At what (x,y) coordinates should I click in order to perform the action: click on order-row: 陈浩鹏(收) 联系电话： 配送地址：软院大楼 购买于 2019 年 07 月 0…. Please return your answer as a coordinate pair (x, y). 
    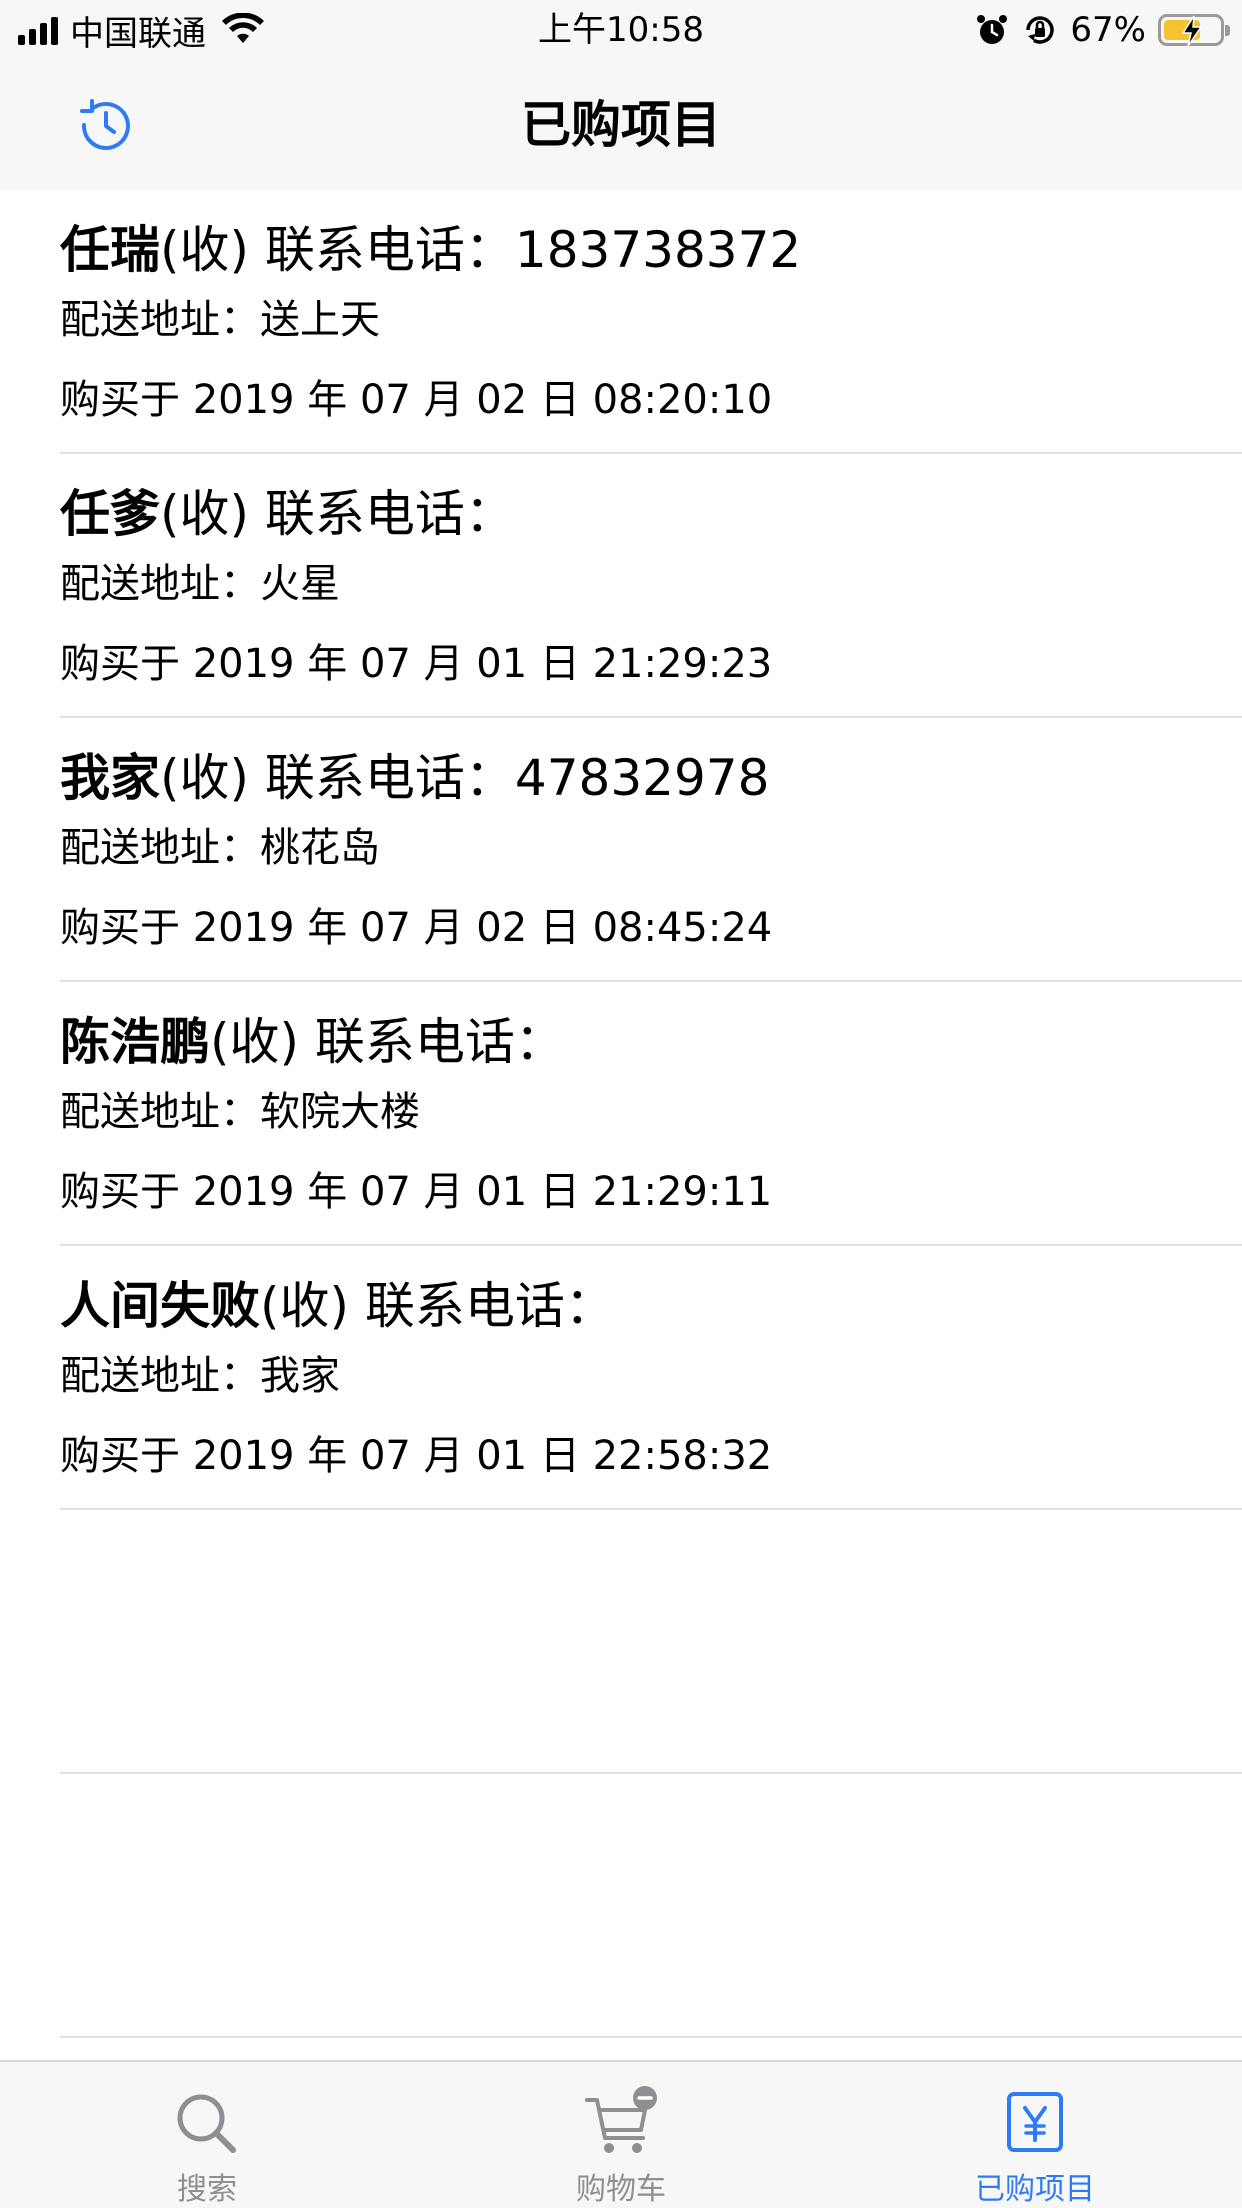
    Looking at the image, I should click on (621, 1114).